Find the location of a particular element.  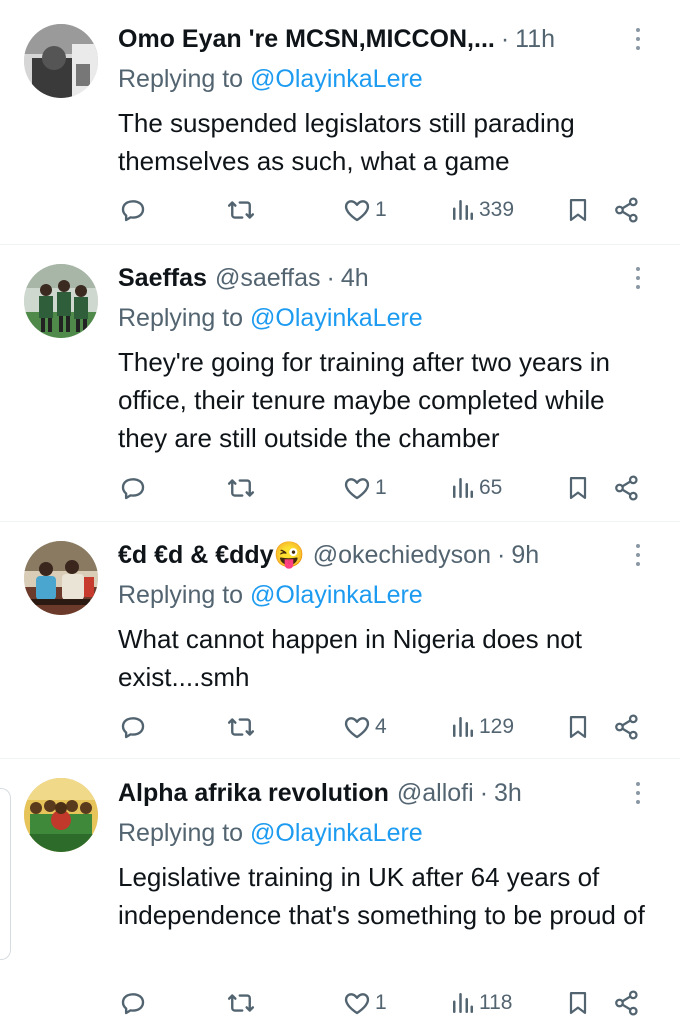

timestamp: 9h is located at coordinates (525, 555).